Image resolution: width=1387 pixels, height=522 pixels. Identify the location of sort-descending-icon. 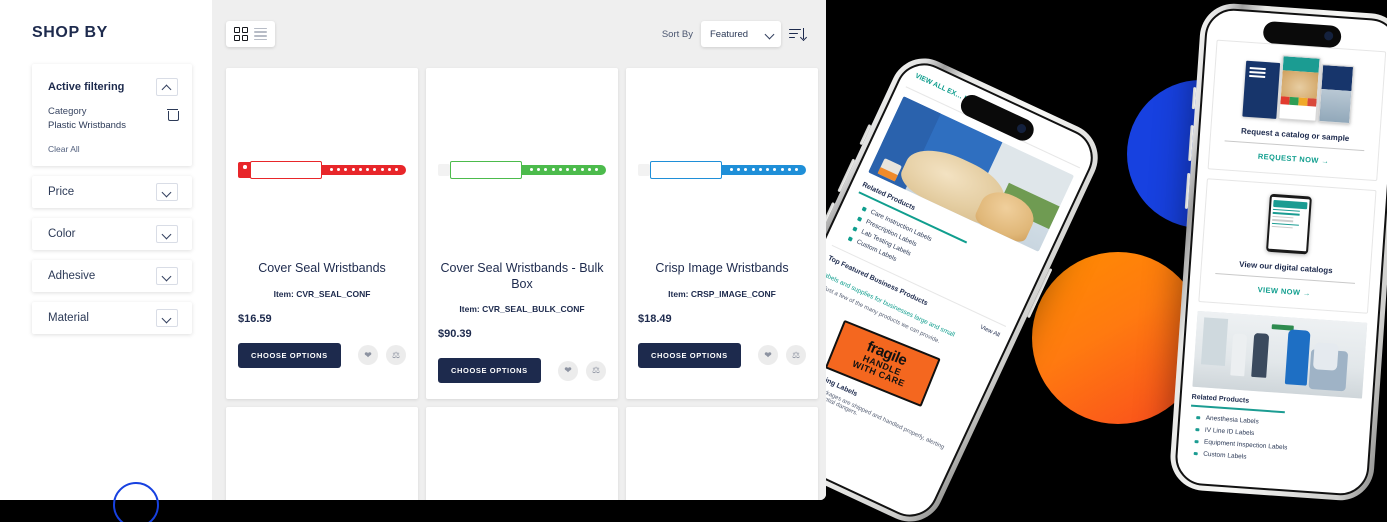
(798, 34).